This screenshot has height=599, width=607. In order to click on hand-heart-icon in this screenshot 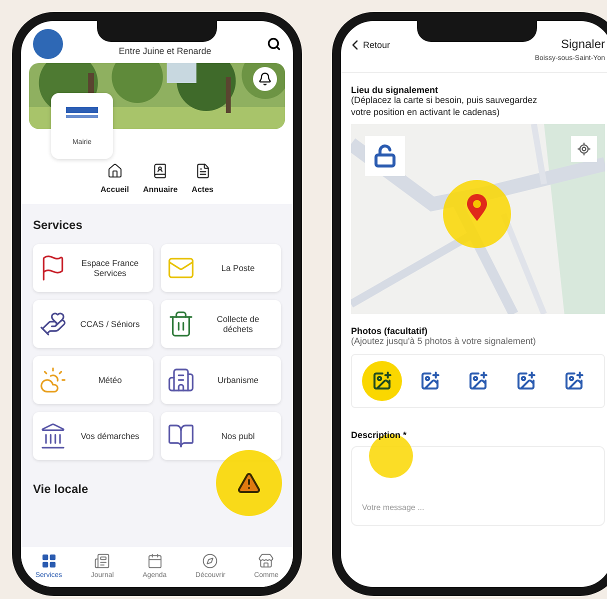, I will do `click(53, 324)`.